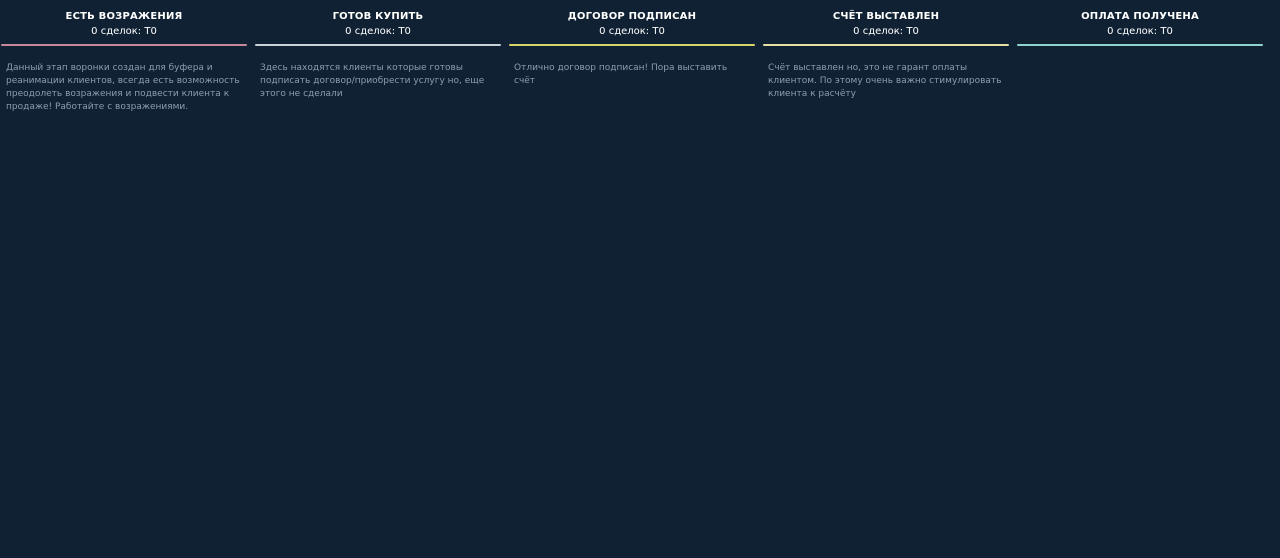 This screenshot has width=1280, height=558. Describe the element at coordinates (378, 23) in the screenshot. I see `column-header: ГОТОВ КУПИТЬ 0 сделок: Т0` at that location.